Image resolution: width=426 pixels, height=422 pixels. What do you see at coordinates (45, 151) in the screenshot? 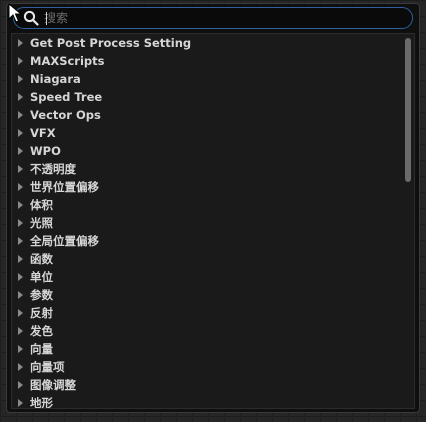
I see `category-item-label: WPO` at bounding box center [45, 151].